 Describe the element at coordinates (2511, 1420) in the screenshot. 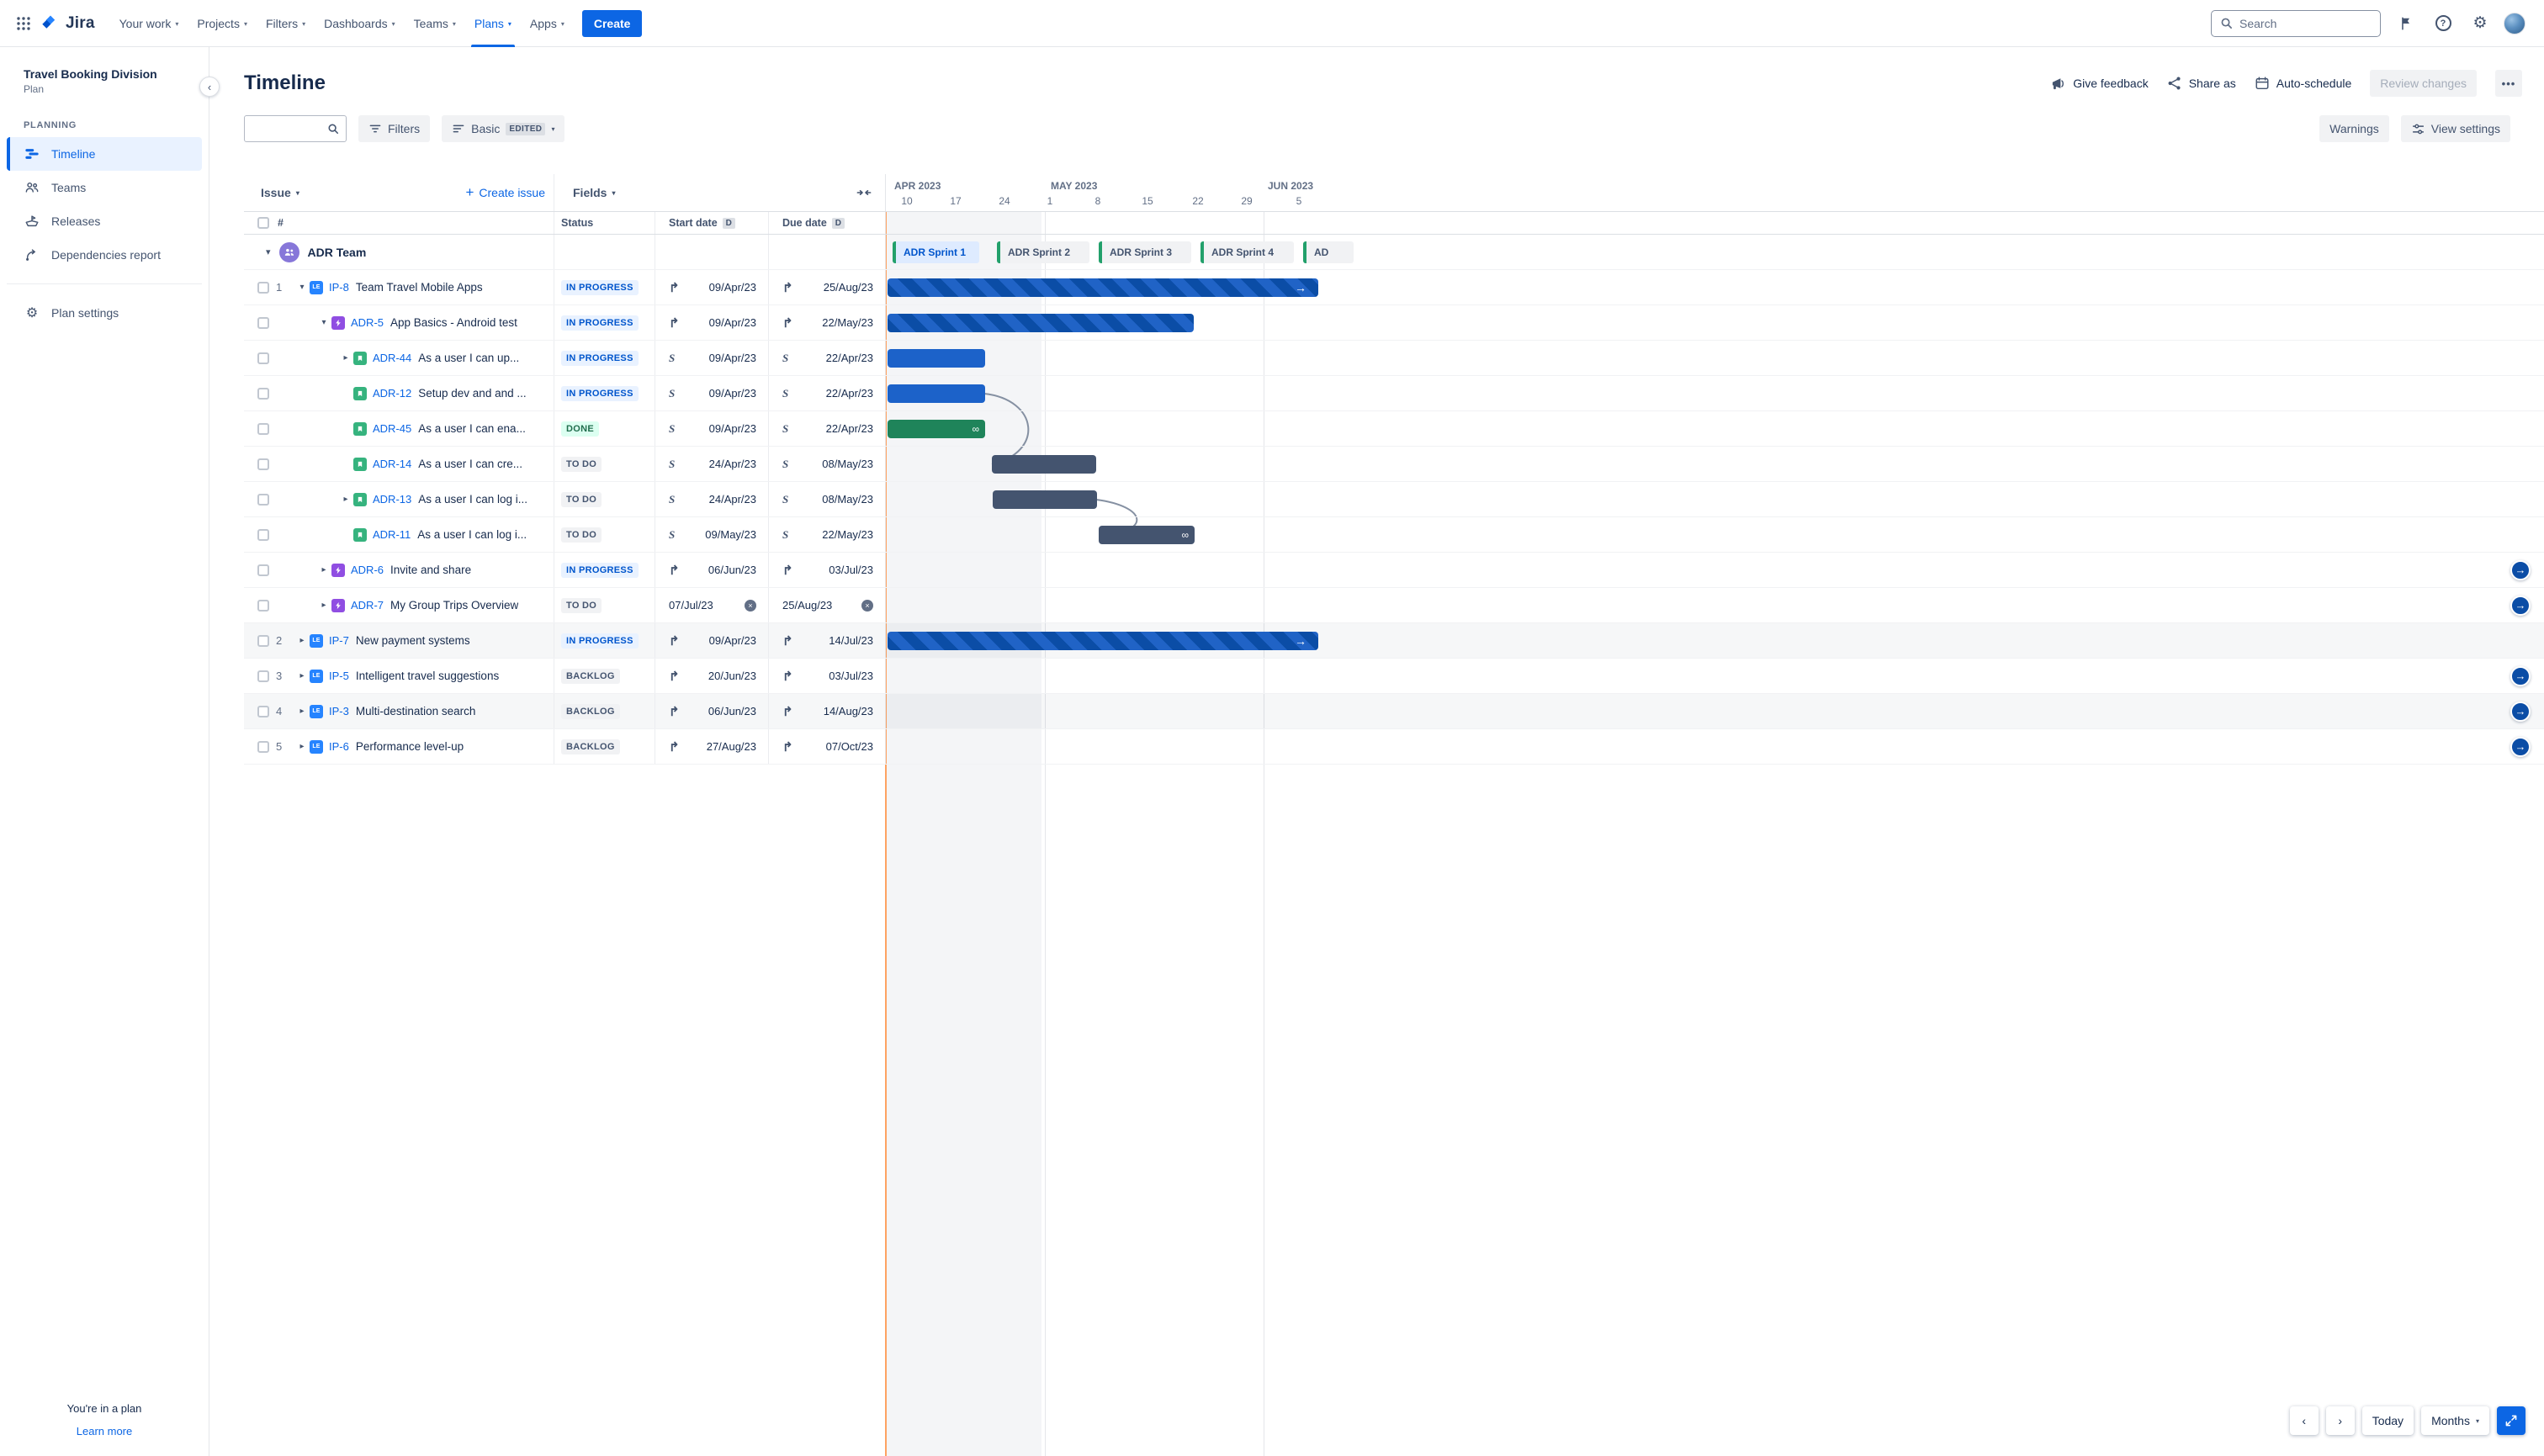

I see `fullscreen-button` at that location.